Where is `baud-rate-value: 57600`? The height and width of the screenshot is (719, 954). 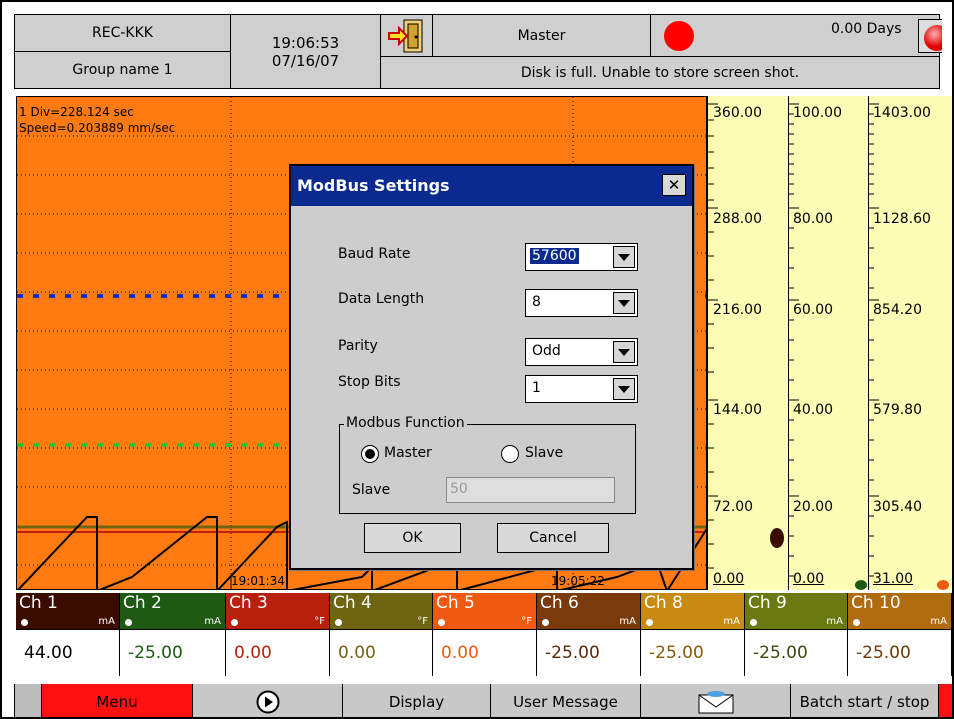
baud-rate-value: 57600 is located at coordinates (554, 256).